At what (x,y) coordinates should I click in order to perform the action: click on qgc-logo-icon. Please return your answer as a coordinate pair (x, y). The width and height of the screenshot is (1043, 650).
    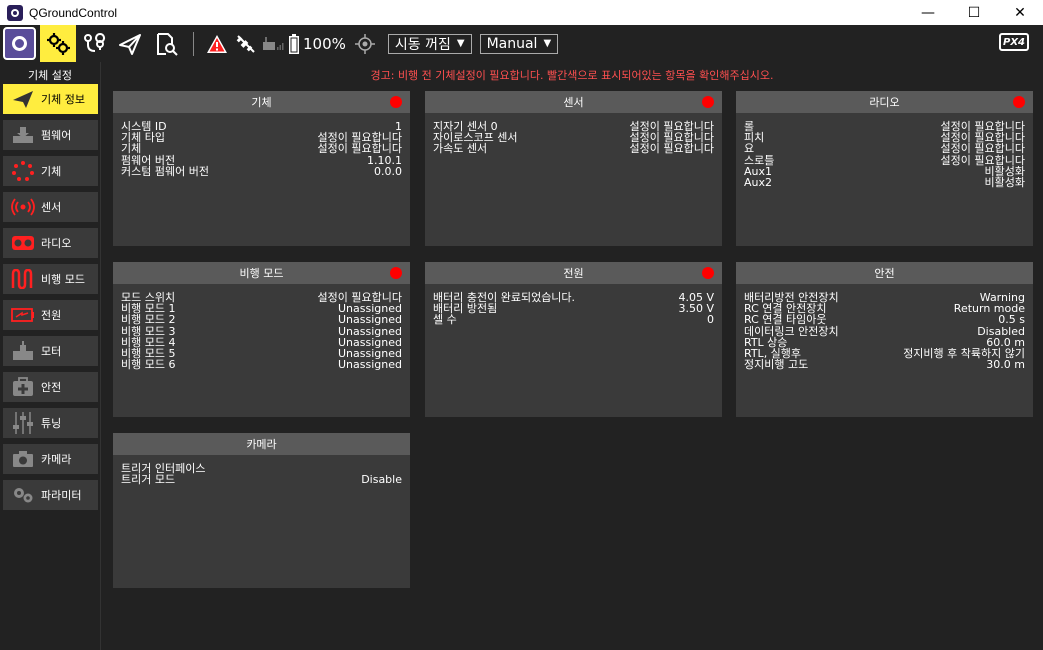
    Looking at the image, I should click on (19, 43).